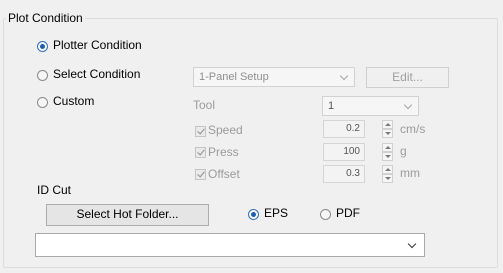  Describe the element at coordinates (200, 131) in the screenshot. I see `speed-checkbox` at that location.